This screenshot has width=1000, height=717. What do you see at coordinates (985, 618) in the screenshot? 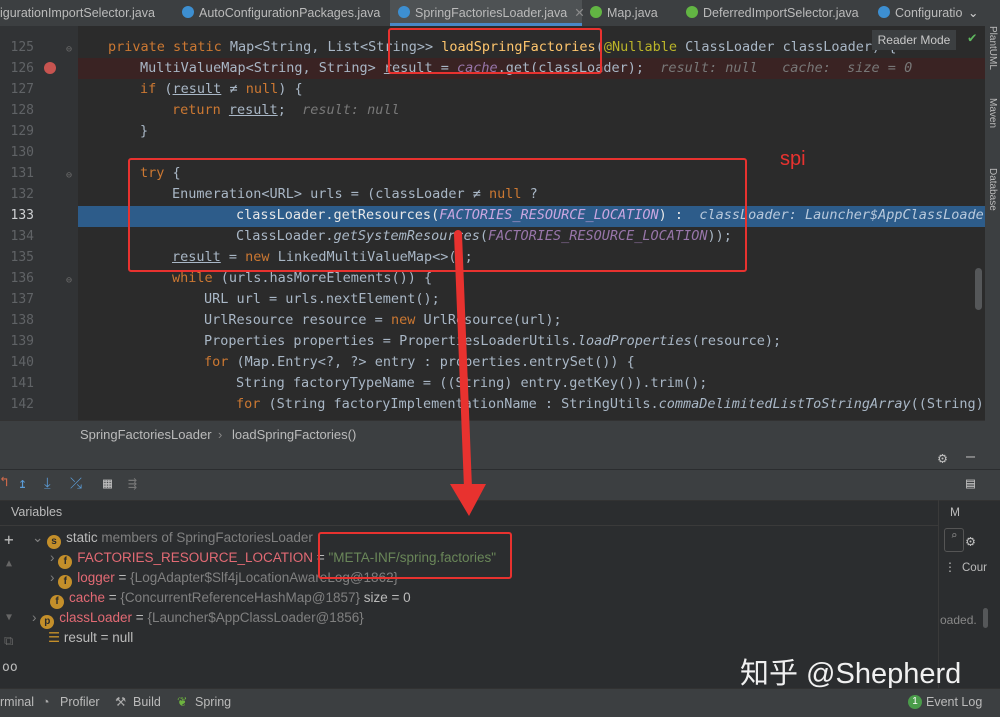
I see `console-scrollbar` at bounding box center [985, 618].